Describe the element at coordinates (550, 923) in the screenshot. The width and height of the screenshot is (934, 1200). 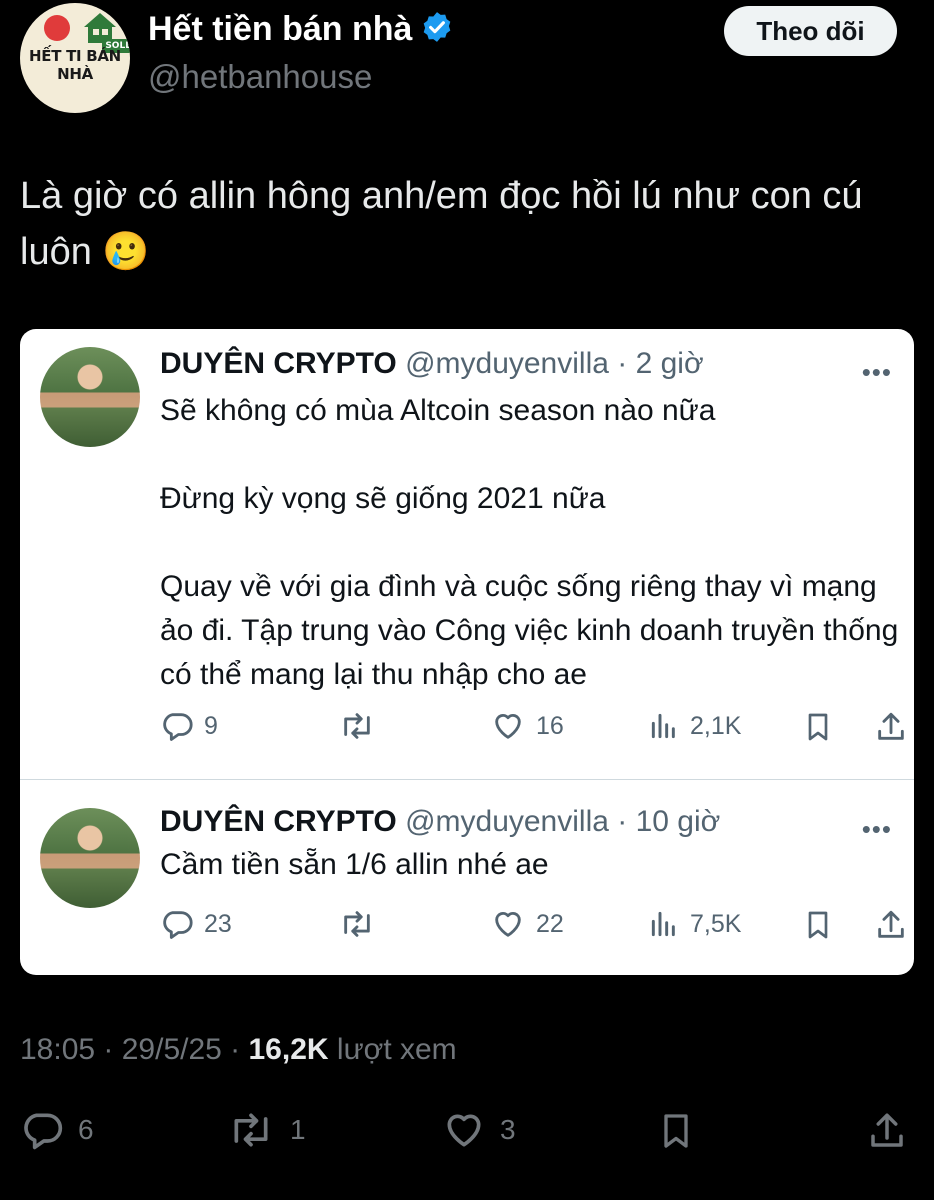
I see `like-count: 22` at that location.